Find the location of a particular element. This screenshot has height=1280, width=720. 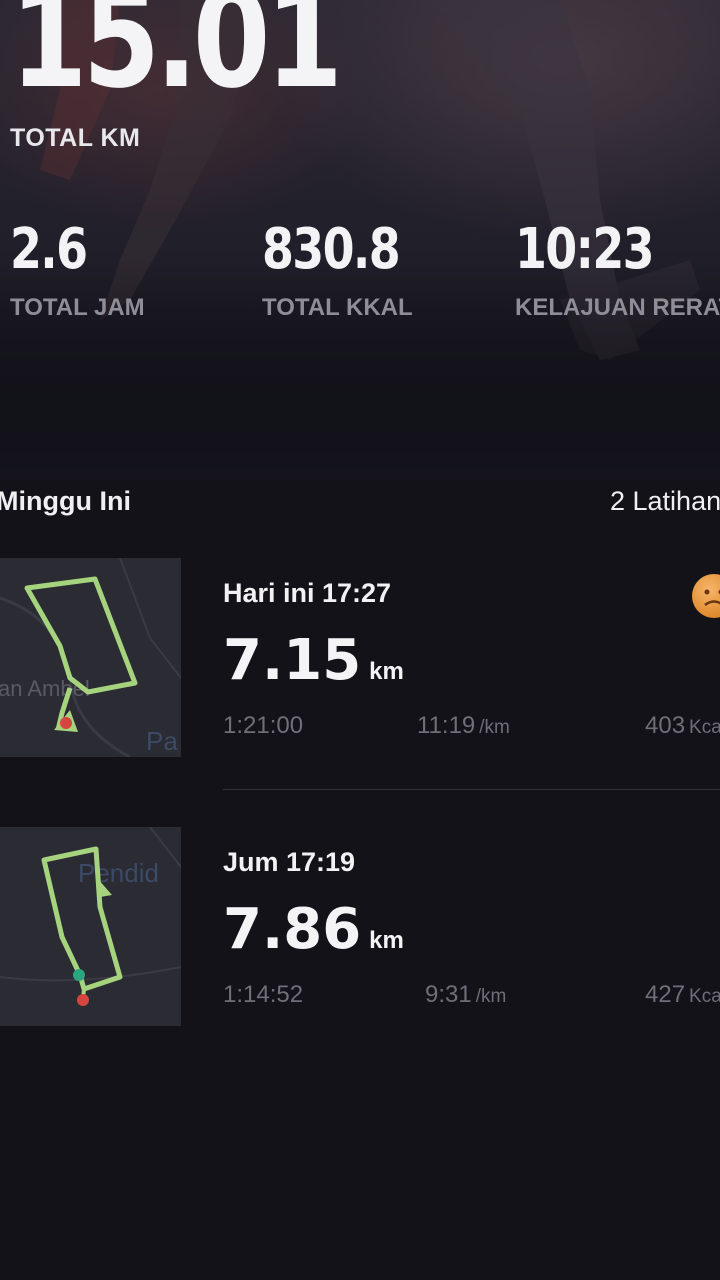

activity-pace: 9:31/km is located at coordinates (465, 995).